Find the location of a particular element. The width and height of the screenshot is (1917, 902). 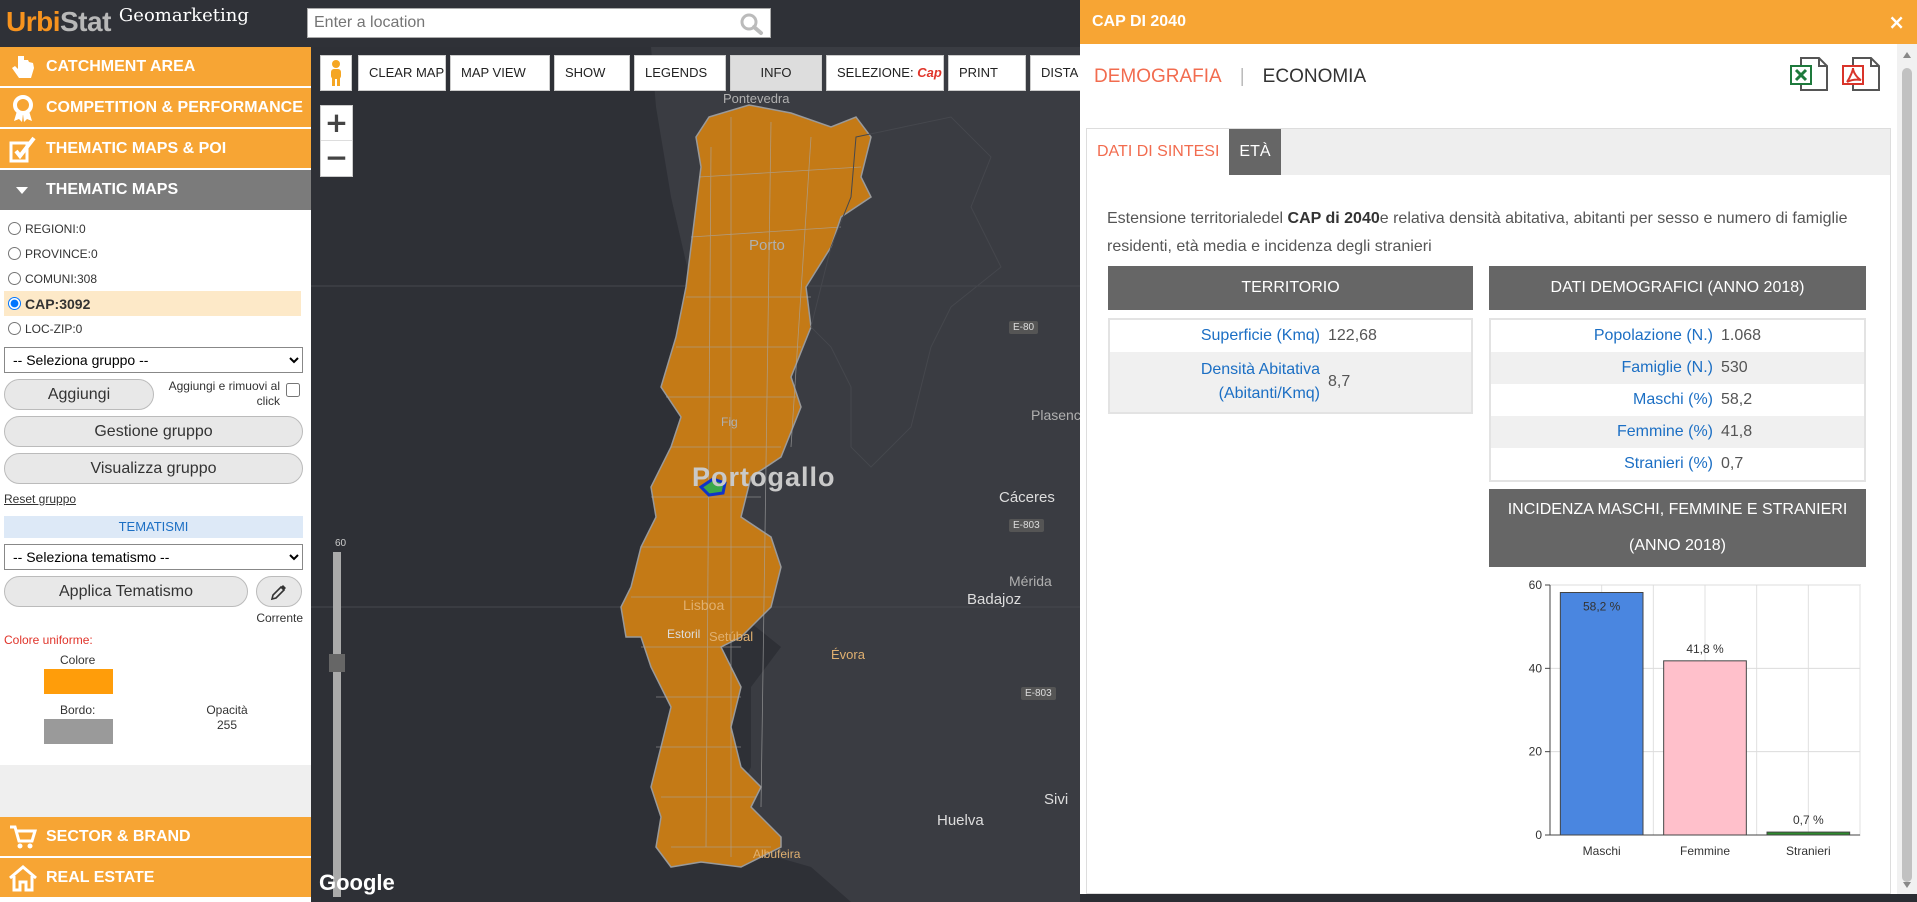

group-select: -- Seleziona gruppo -- is located at coordinates (153, 360).